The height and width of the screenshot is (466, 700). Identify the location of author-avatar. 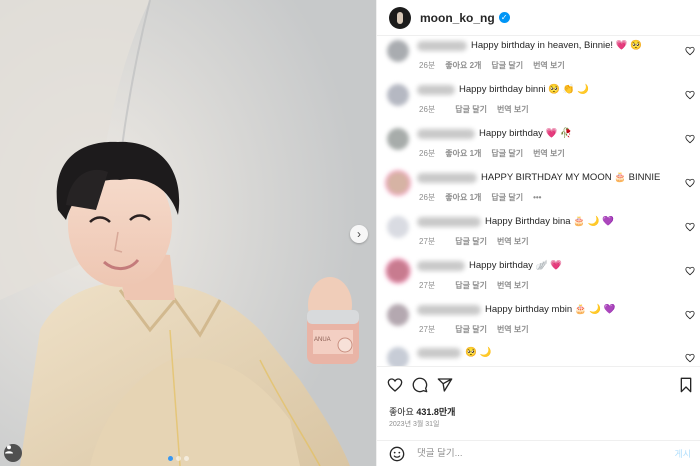
(400, 17).